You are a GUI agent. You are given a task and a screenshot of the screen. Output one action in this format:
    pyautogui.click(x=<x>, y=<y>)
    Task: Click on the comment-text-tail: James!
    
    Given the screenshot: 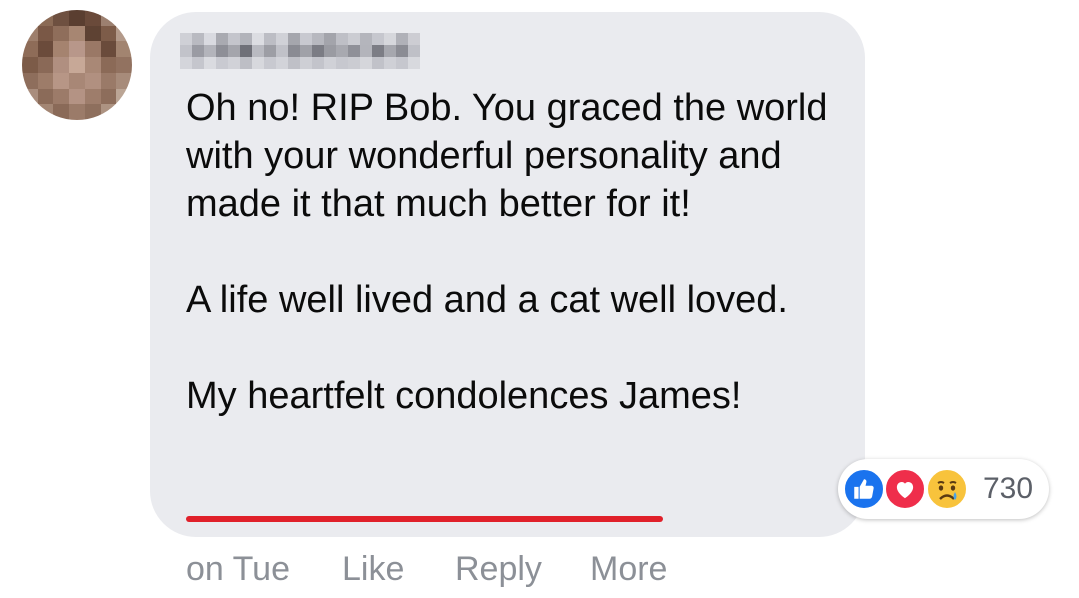 What is the action you would take?
    pyautogui.click(x=675, y=396)
    